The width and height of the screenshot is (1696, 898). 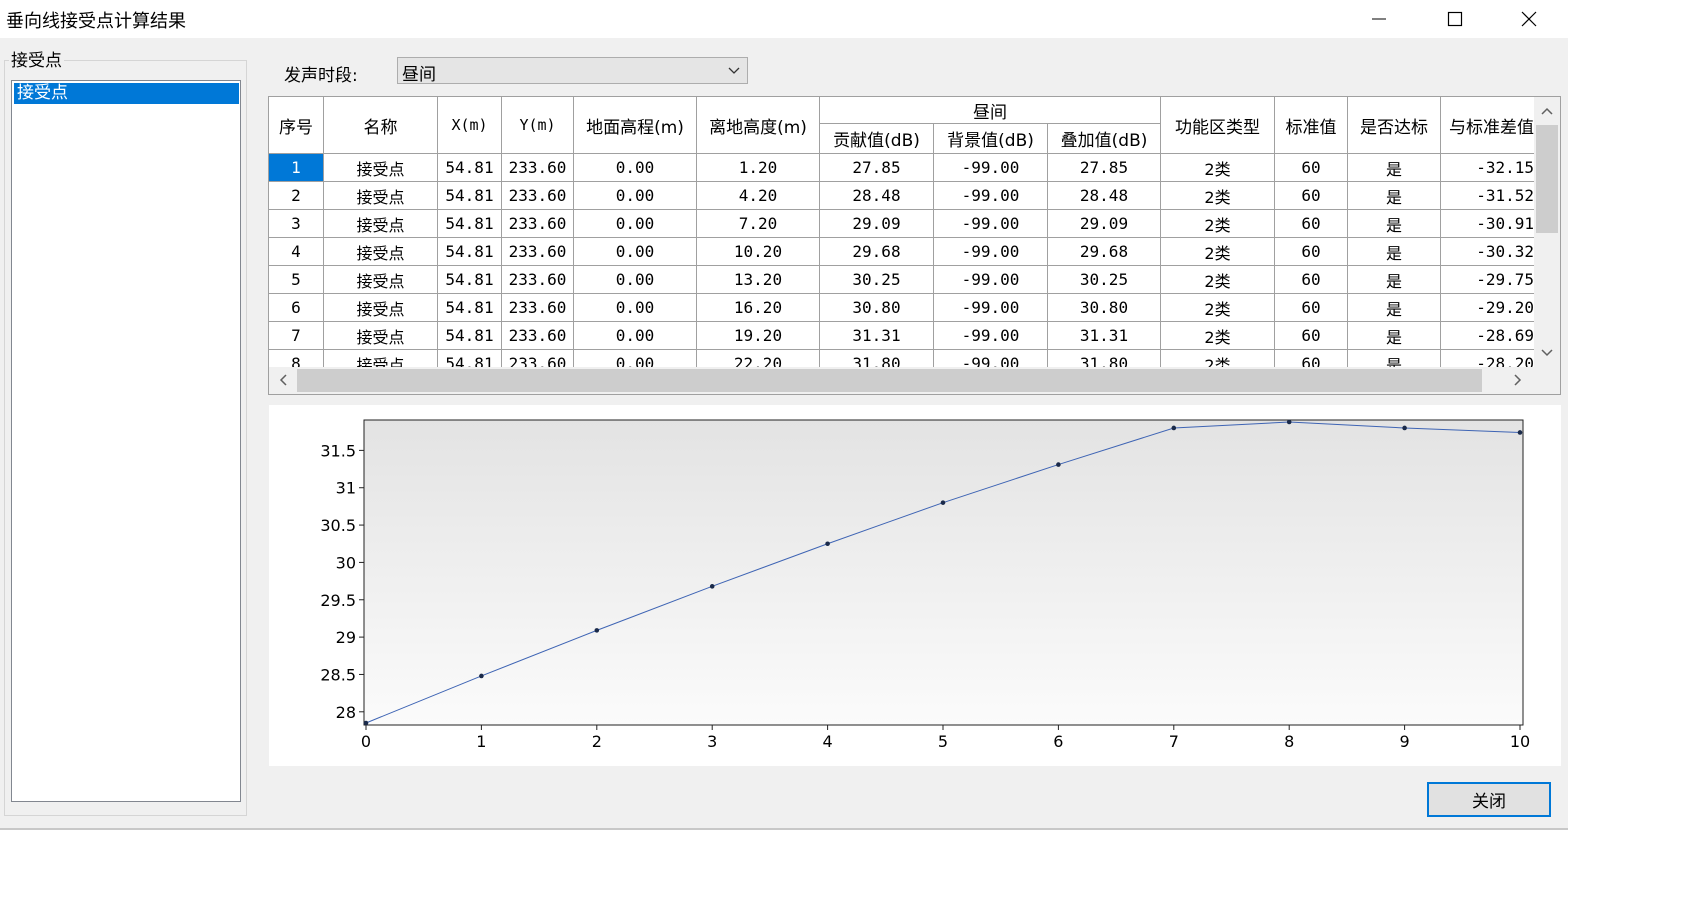 I want to click on cell-superposition: 28.48, so click(x=1104, y=196).